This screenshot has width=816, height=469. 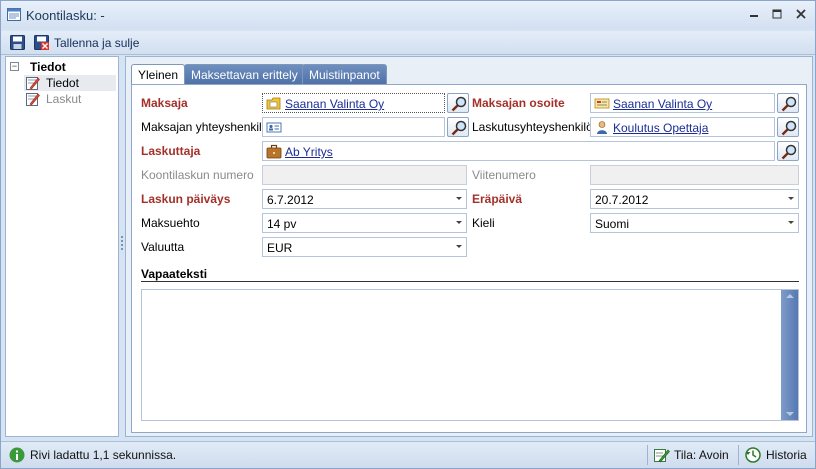 I want to click on history-button: Historia, so click(x=786, y=455).